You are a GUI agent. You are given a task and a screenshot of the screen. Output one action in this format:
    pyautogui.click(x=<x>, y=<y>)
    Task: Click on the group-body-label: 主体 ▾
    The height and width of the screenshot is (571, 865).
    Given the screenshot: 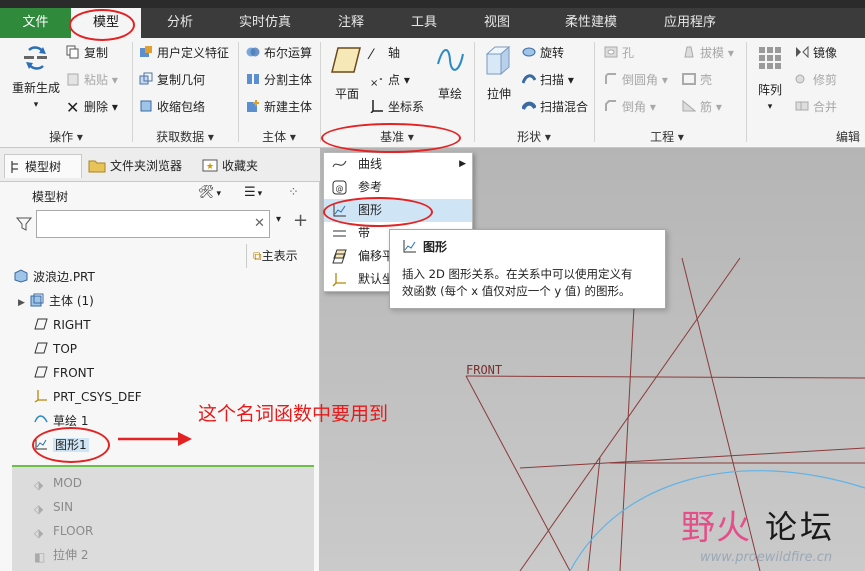 What is the action you would take?
    pyautogui.click(x=279, y=137)
    